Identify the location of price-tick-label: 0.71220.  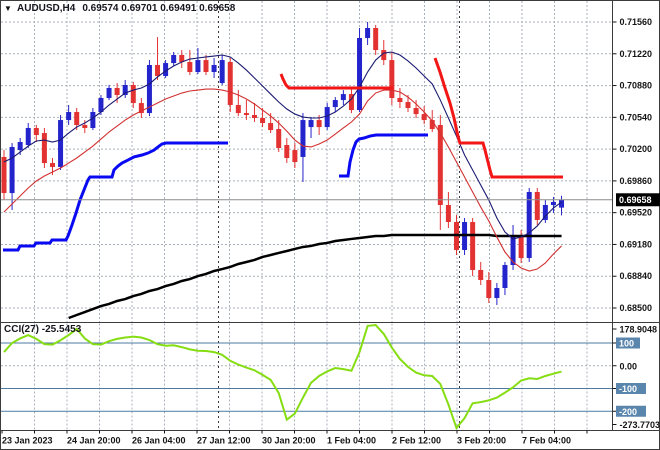
(636, 54).